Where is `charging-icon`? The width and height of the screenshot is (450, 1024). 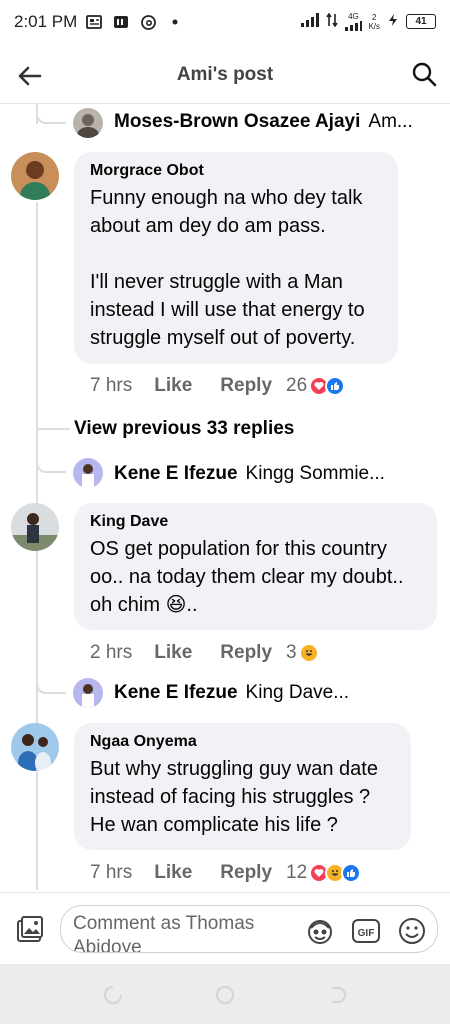
charging-icon is located at coordinates (393, 21).